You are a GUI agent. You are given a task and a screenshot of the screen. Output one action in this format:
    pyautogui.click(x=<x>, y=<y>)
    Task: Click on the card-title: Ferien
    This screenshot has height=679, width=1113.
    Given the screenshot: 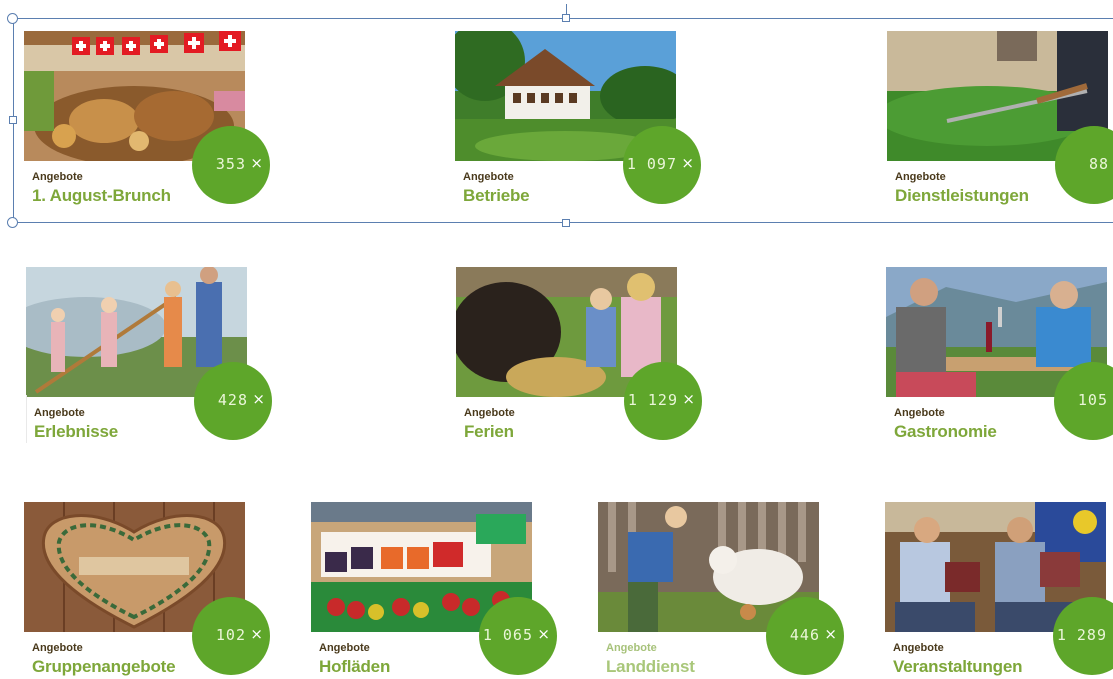 What is the action you would take?
    pyautogui.click(x=489, y=432)
    